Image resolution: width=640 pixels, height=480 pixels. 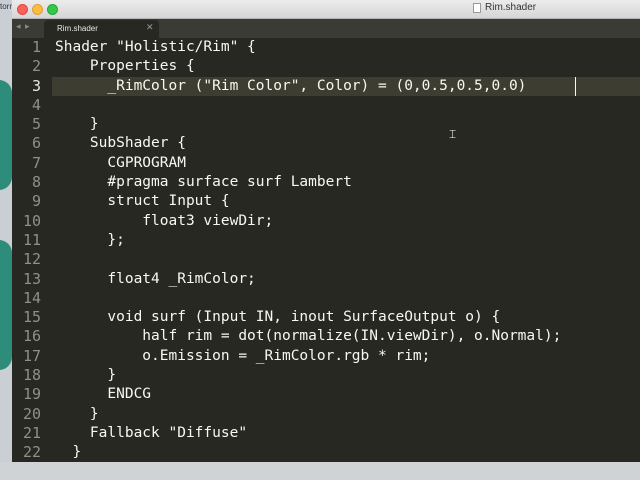 I want to click on line-number: 11, so click(x=31, y=239).